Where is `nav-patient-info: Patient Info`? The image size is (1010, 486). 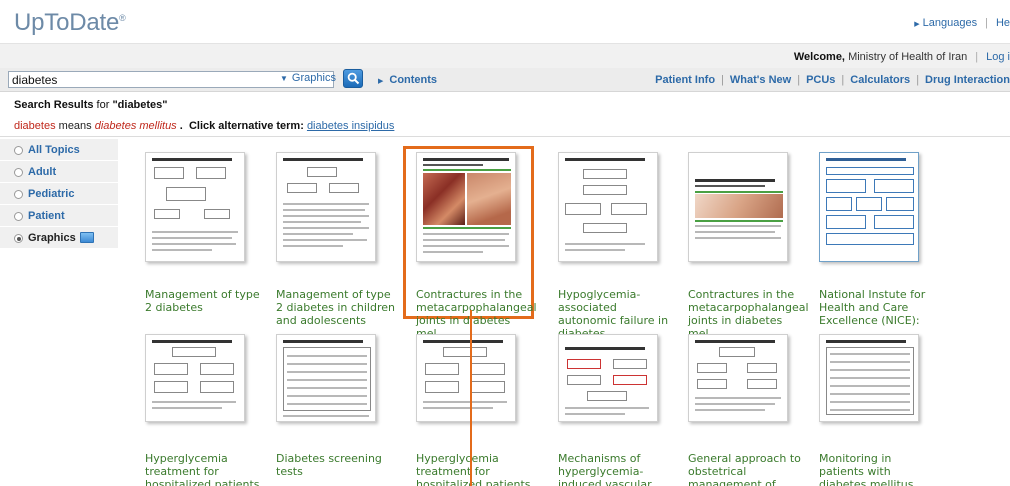 nav-patient-info: Patient Info is located at coordinates (685, 80).